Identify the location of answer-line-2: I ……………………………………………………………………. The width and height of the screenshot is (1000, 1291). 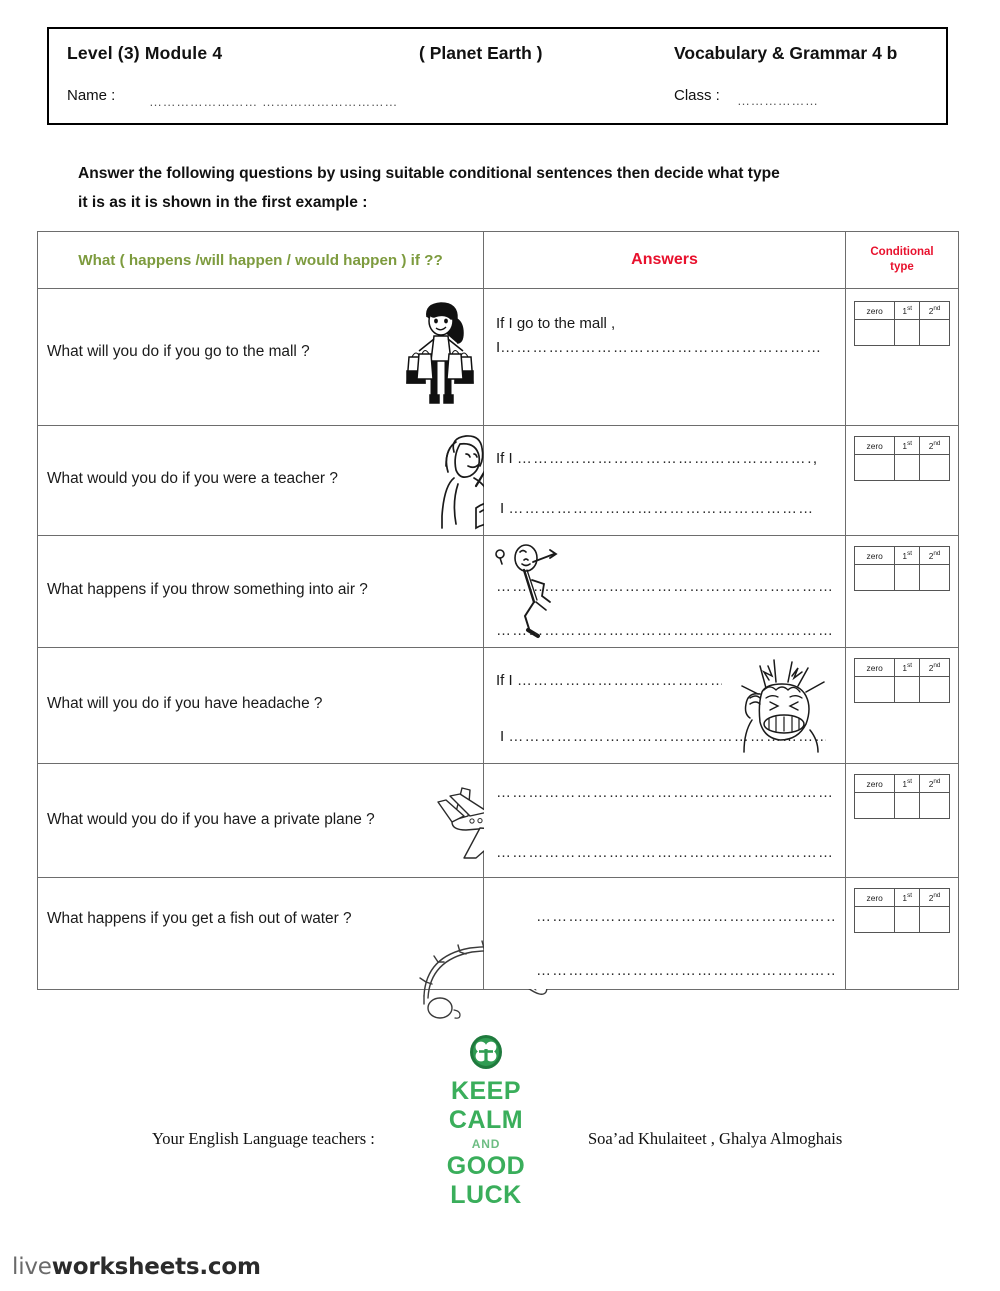
(669, 736).